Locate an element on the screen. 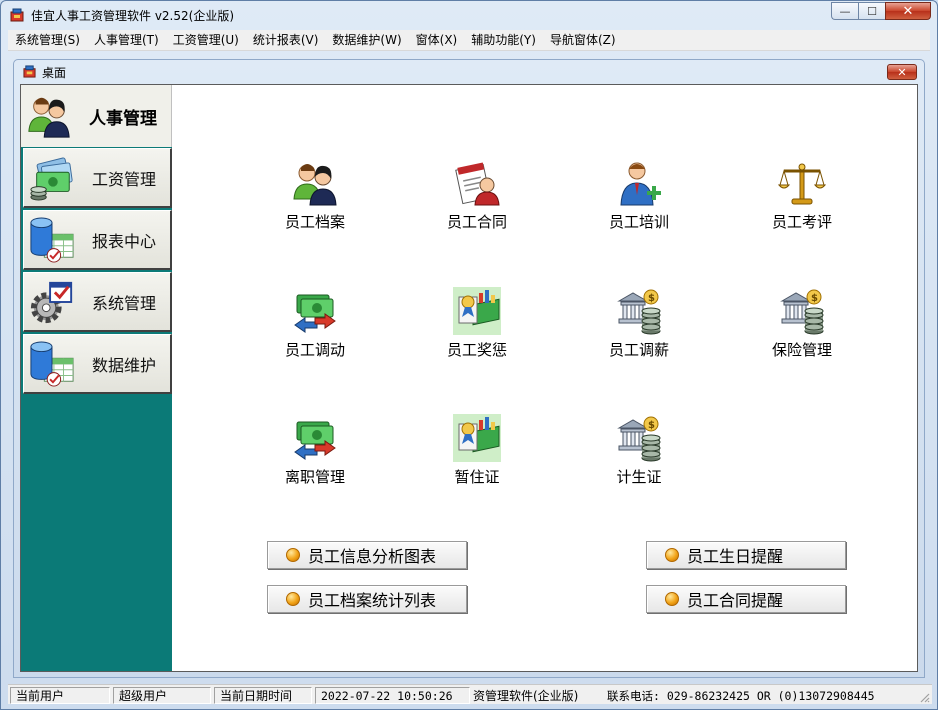 This screenshot has height=710, width=938. status-edition: 资管理软件(企业版) is located at coordinates (526, 696).